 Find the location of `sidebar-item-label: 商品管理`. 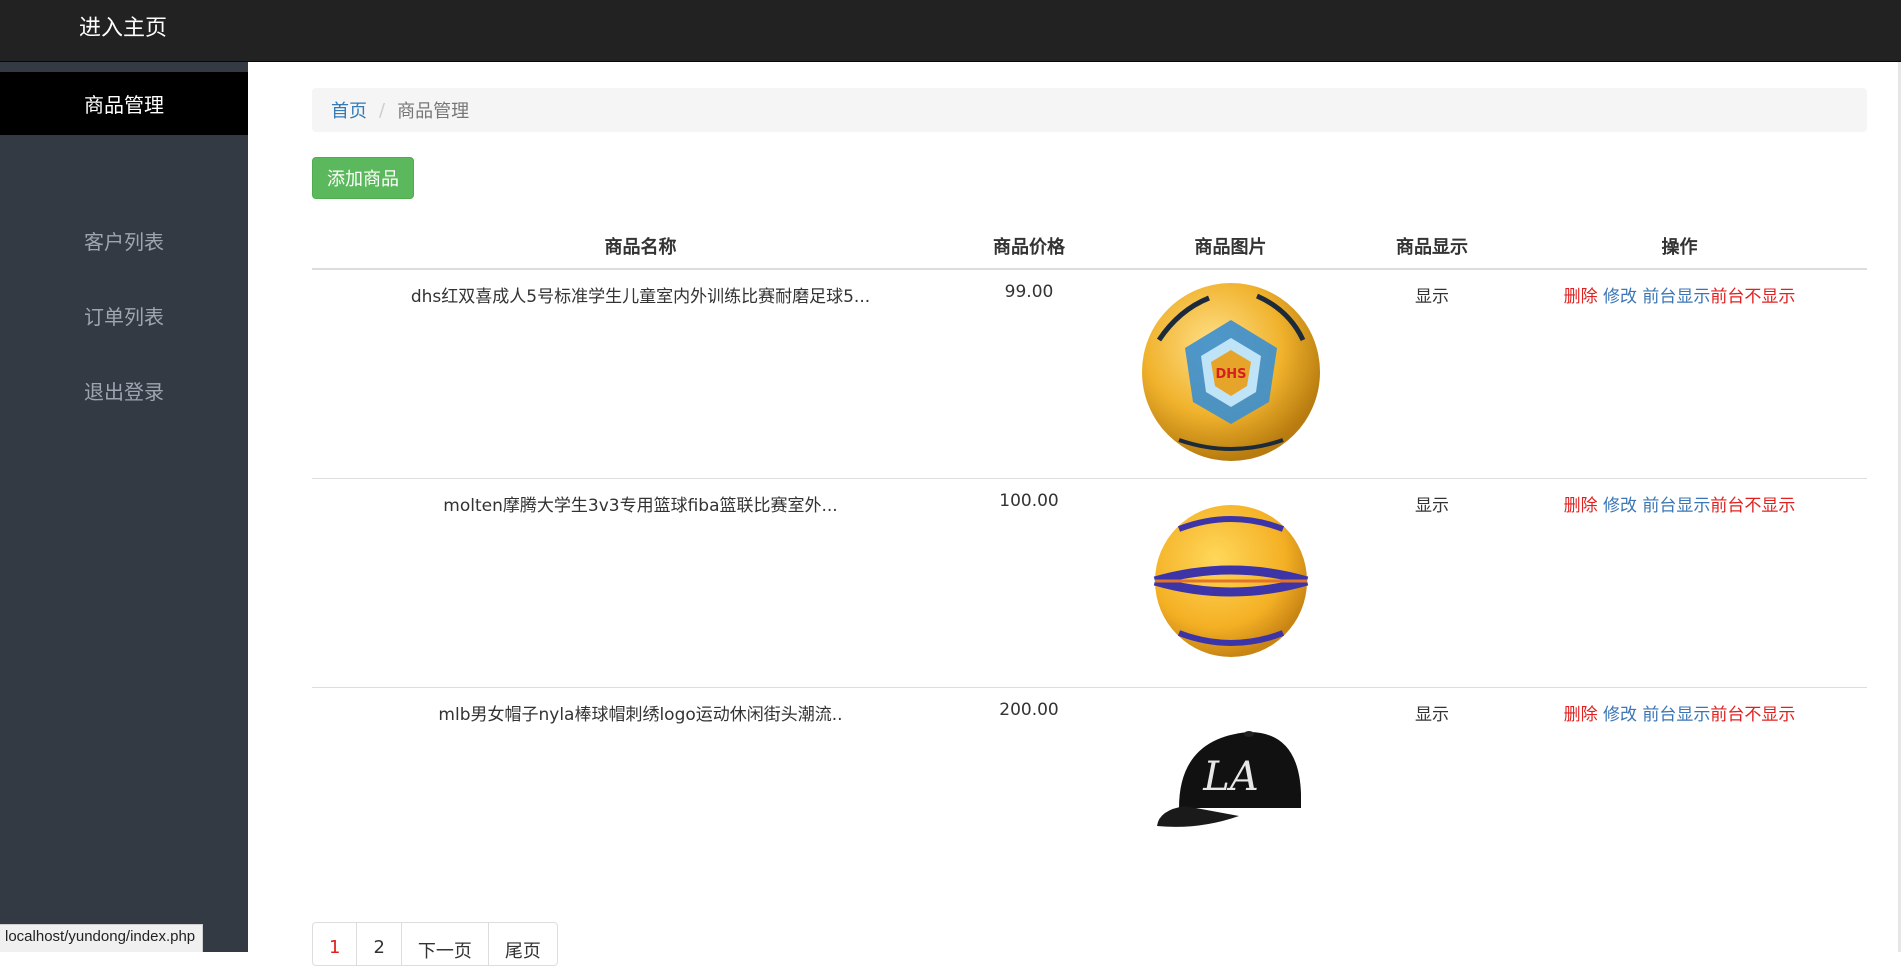

sidebar-item-label: 商品管理 is located at coordinates (124, 105).